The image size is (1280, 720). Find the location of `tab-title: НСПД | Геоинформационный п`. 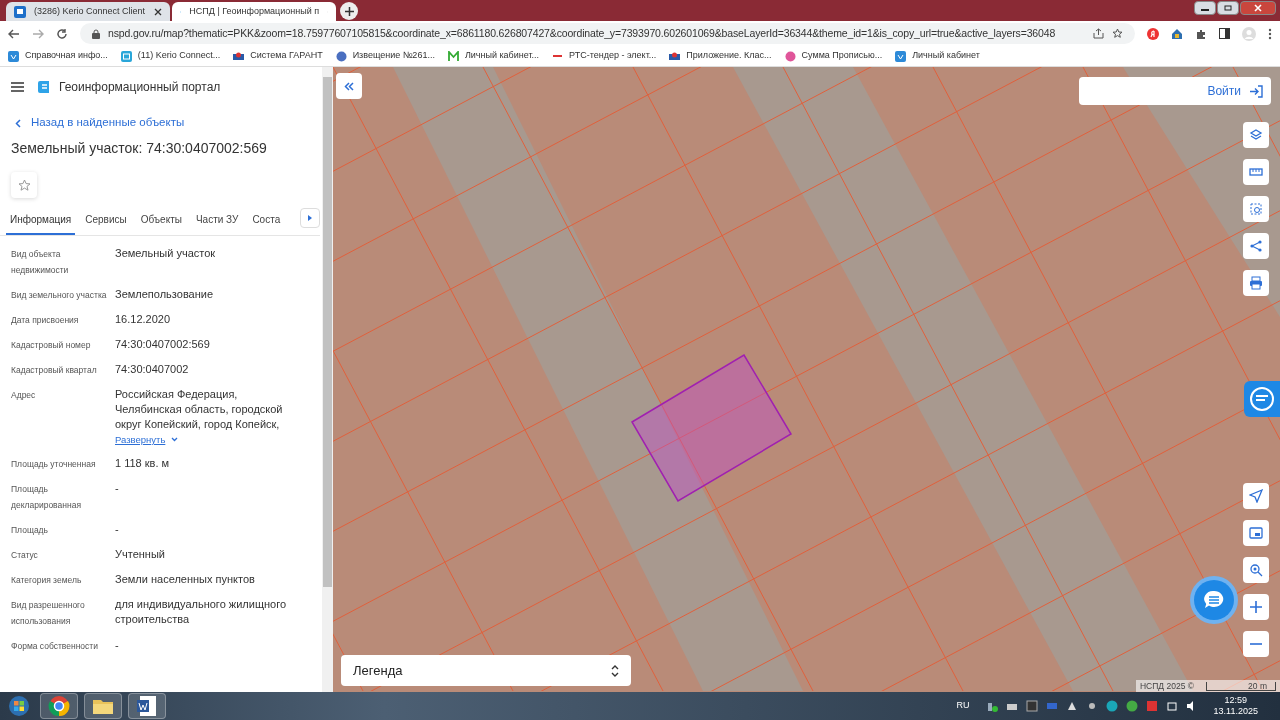

tab-title: НСПД | Геоинформационный п is located at coordinates (254, 11).